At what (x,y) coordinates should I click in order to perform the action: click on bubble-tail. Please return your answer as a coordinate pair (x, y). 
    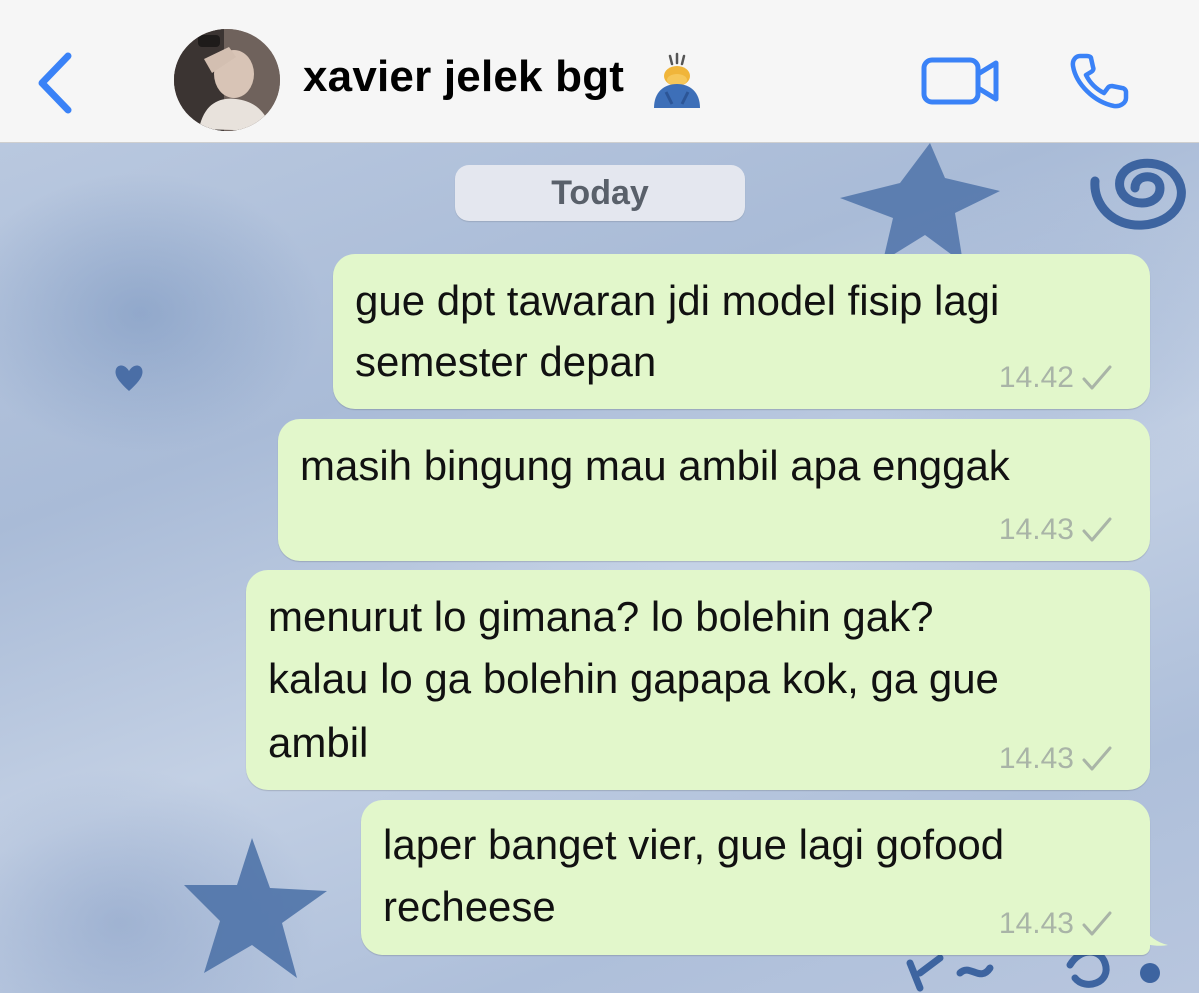
    Looking at the image, I should click on (1153, 929).